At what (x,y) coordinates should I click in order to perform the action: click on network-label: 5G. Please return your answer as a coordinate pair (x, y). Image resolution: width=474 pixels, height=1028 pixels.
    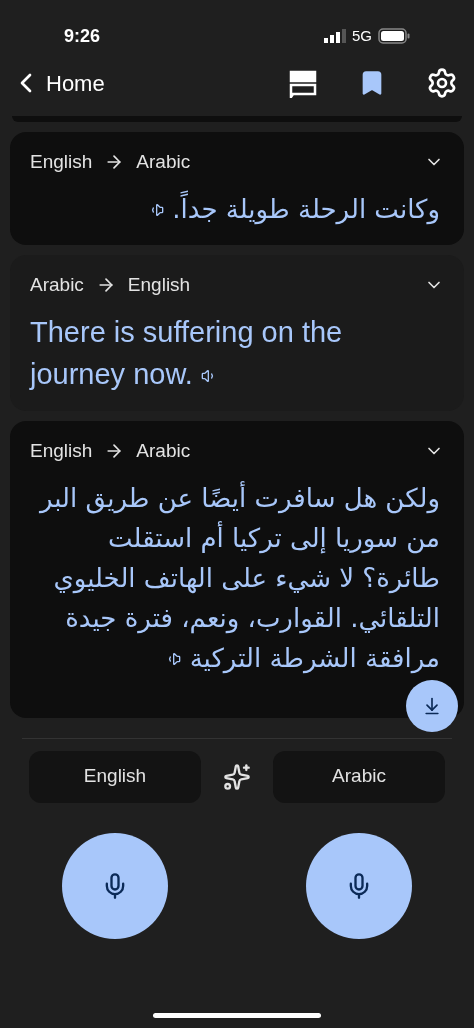
    Looking at the image, I should click on (362, 35).